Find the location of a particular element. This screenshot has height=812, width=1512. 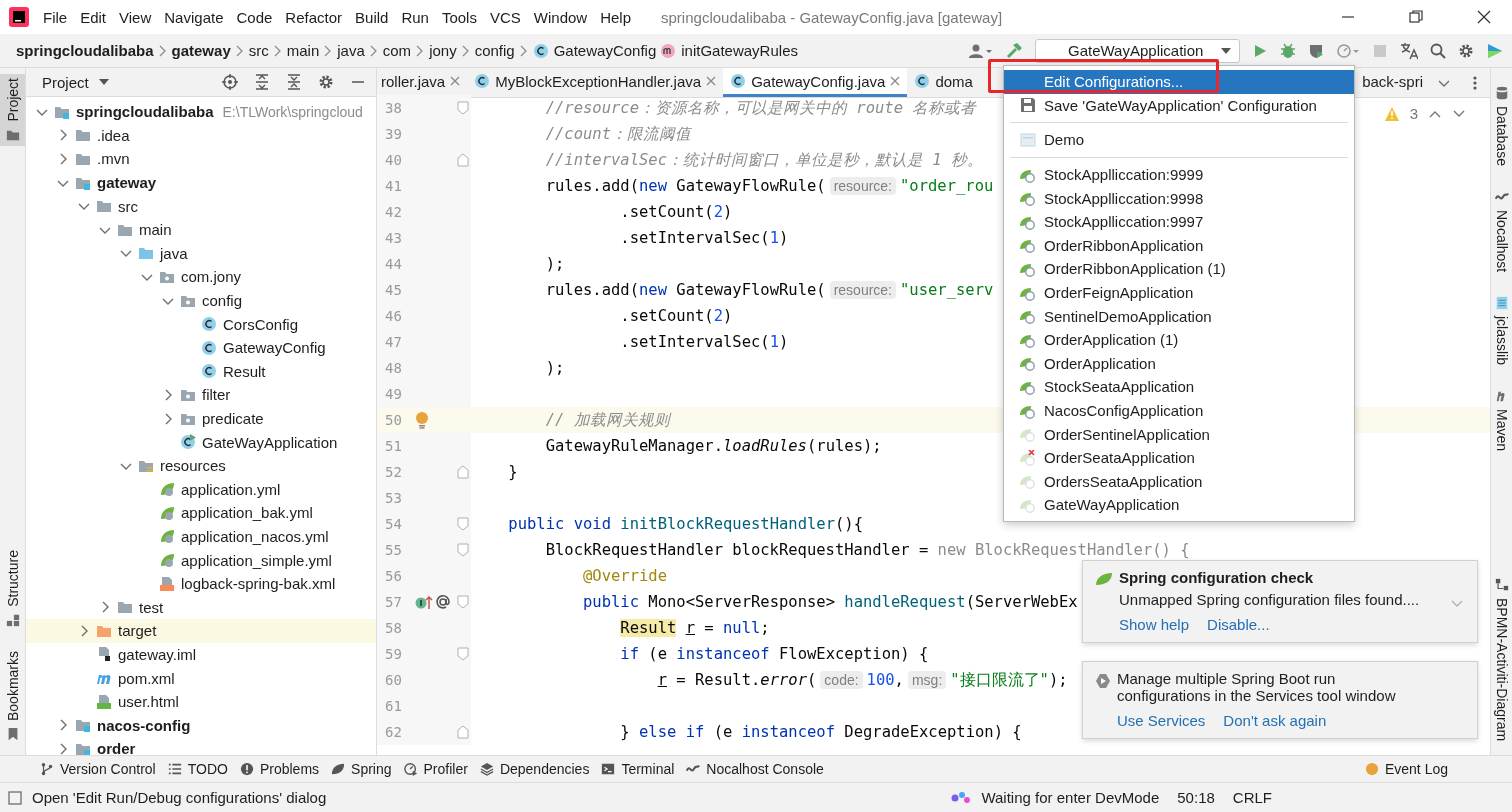

tool-window-button: Problems is located at coordinates (281, 769).